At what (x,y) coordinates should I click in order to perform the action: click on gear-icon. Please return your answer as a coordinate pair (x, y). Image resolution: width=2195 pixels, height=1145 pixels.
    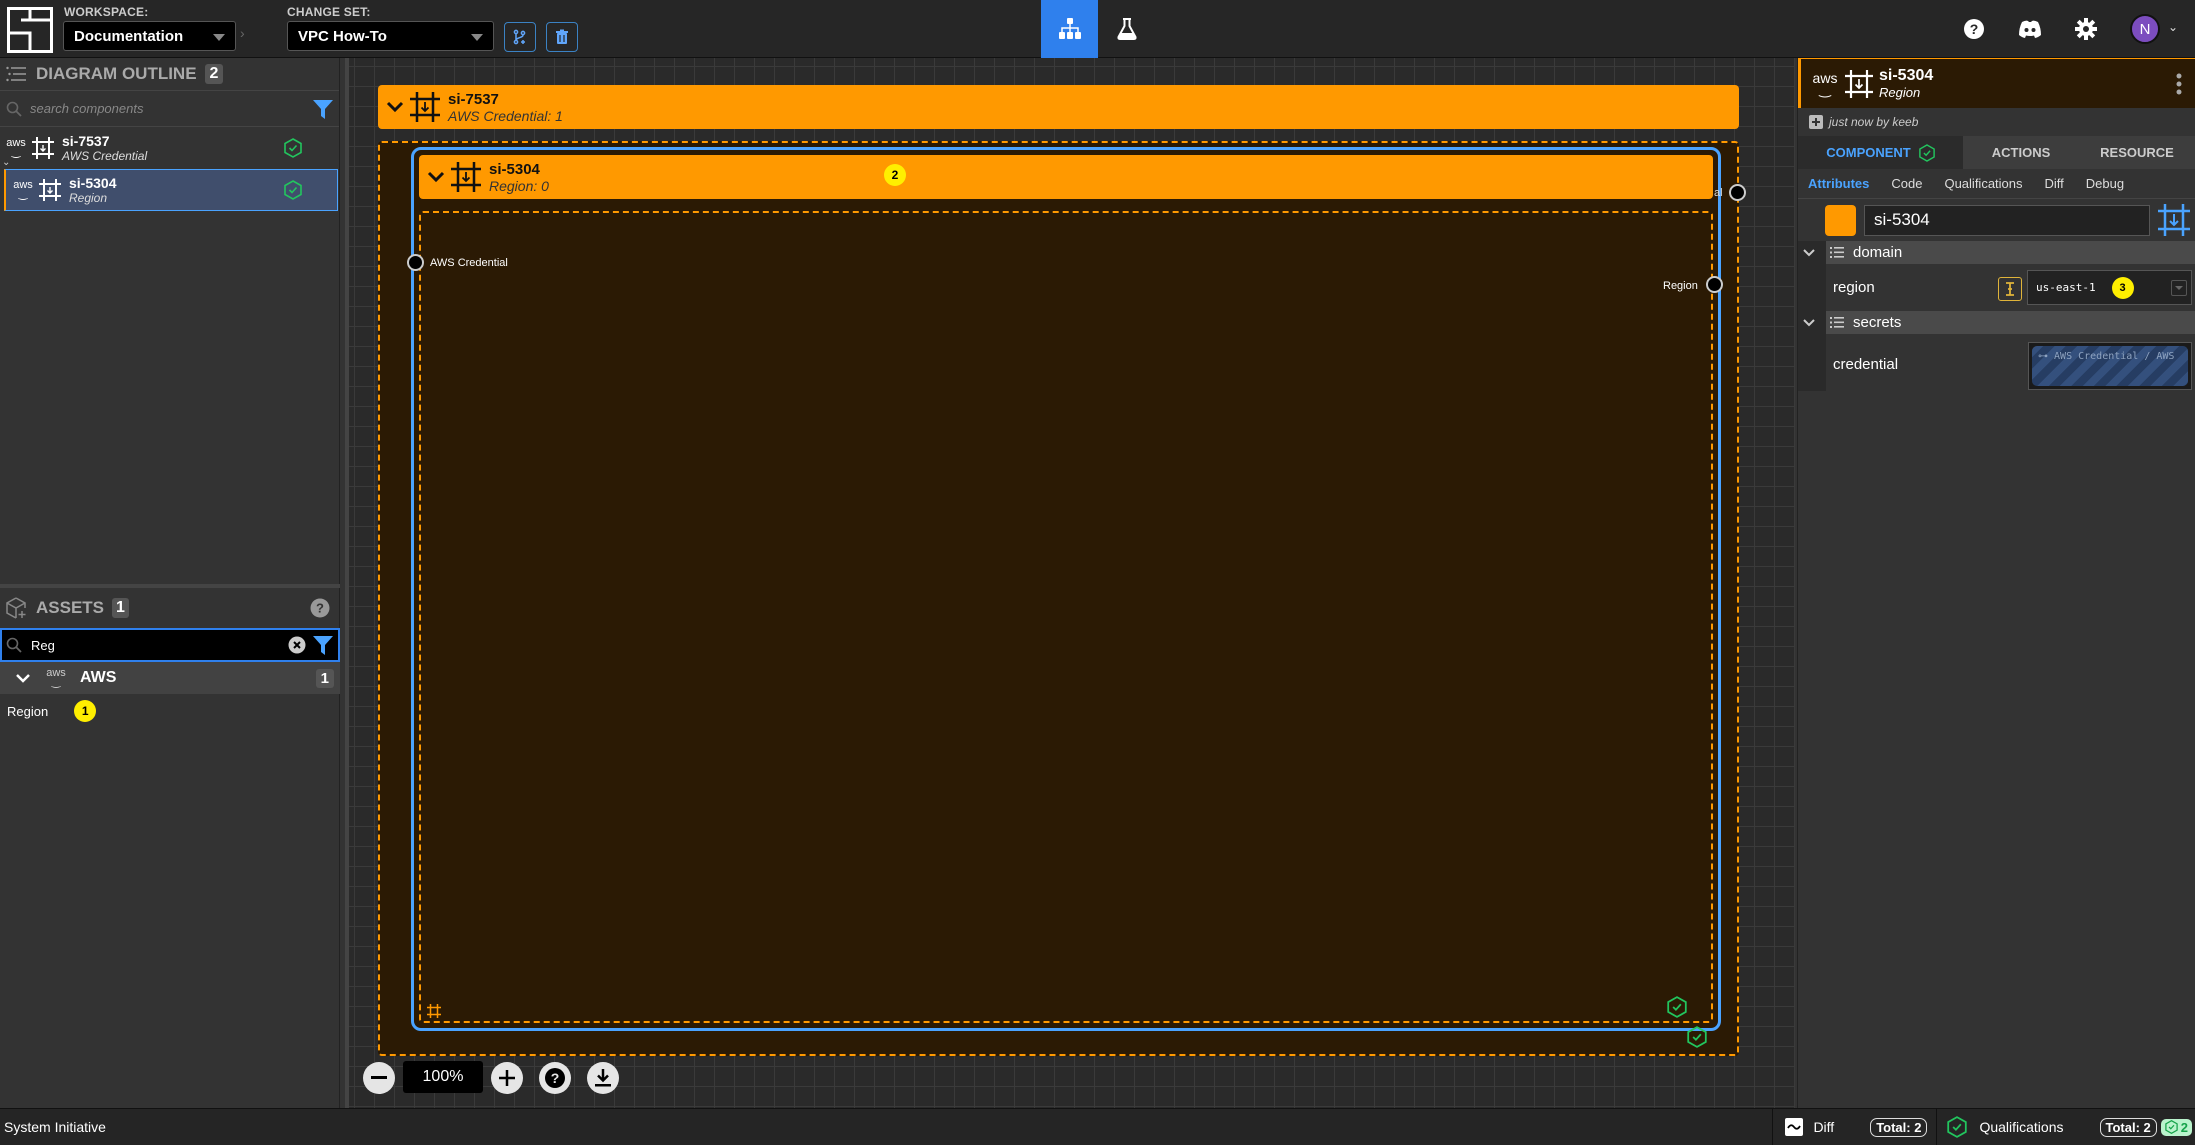
    Looking at the image, I should click on (2086, 29).